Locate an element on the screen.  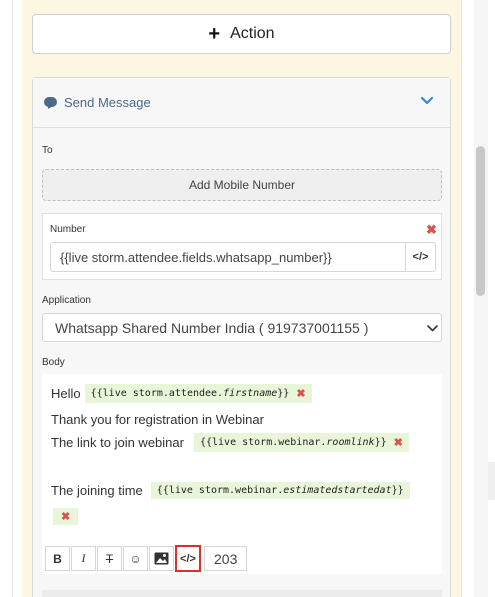
body-label: Body is located at coordinates (53, 362).